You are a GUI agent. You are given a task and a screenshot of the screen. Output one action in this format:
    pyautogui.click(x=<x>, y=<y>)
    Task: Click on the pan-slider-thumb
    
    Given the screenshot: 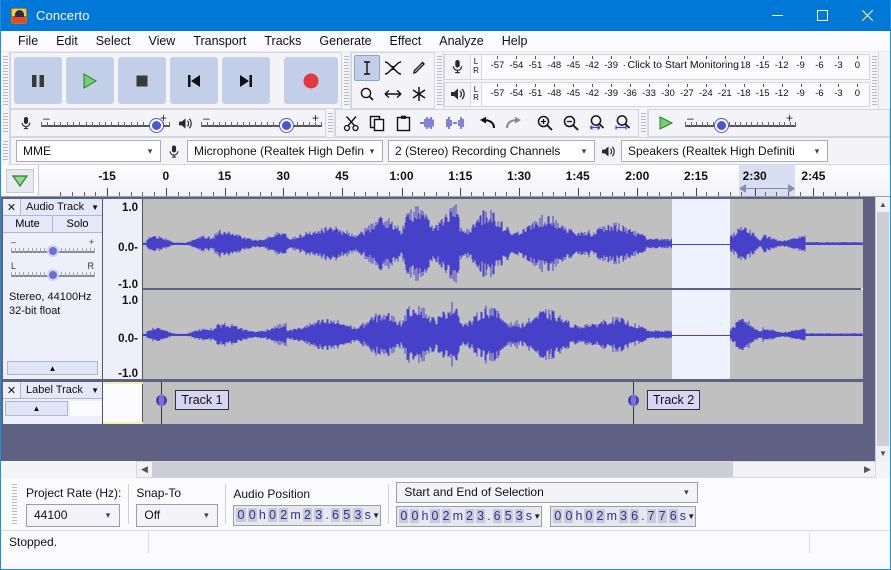 What is the action you would take?
    pyautogui.click(x=52, y=275)
    